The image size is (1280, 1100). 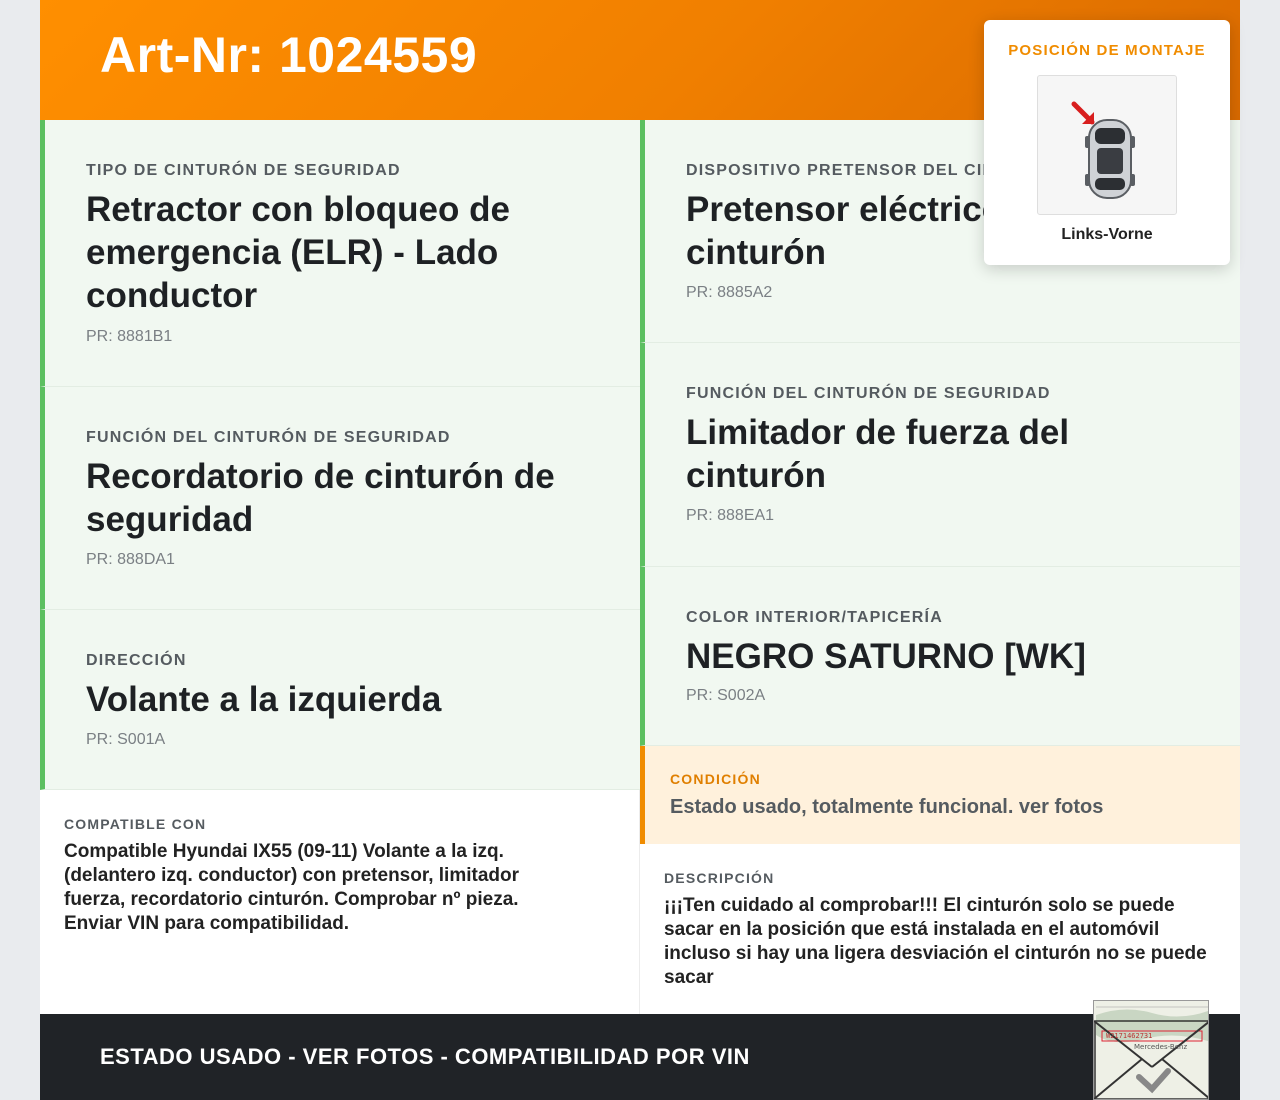 I want to click on article-number-title: Art-Nr: 1024559, so click(x=289, y=55).